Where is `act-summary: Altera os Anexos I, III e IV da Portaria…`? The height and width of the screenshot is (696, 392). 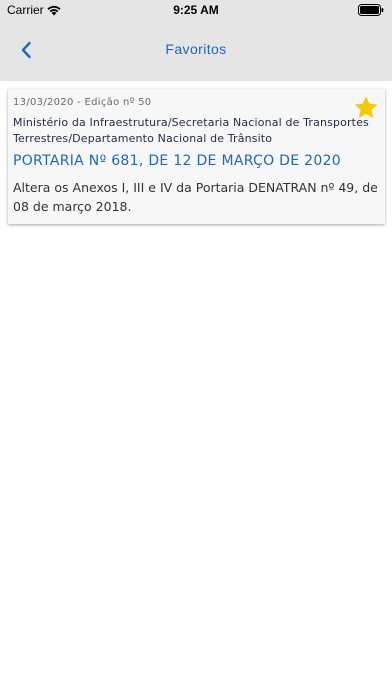 act-summary: Altera os Anexos I, III e IV da Portaria… is located at coordinates (195, 197).